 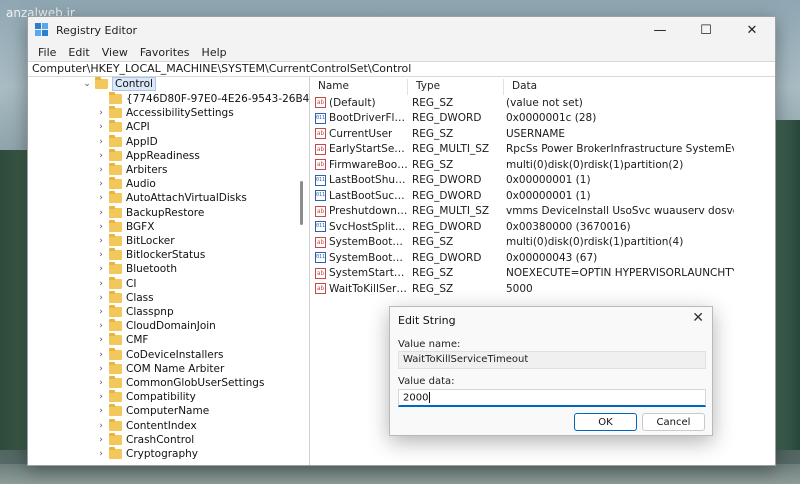 What do you see at coordinates (115, 52) in the screenshot?
I see `menu-view: View` at bounding box center [115, 52].